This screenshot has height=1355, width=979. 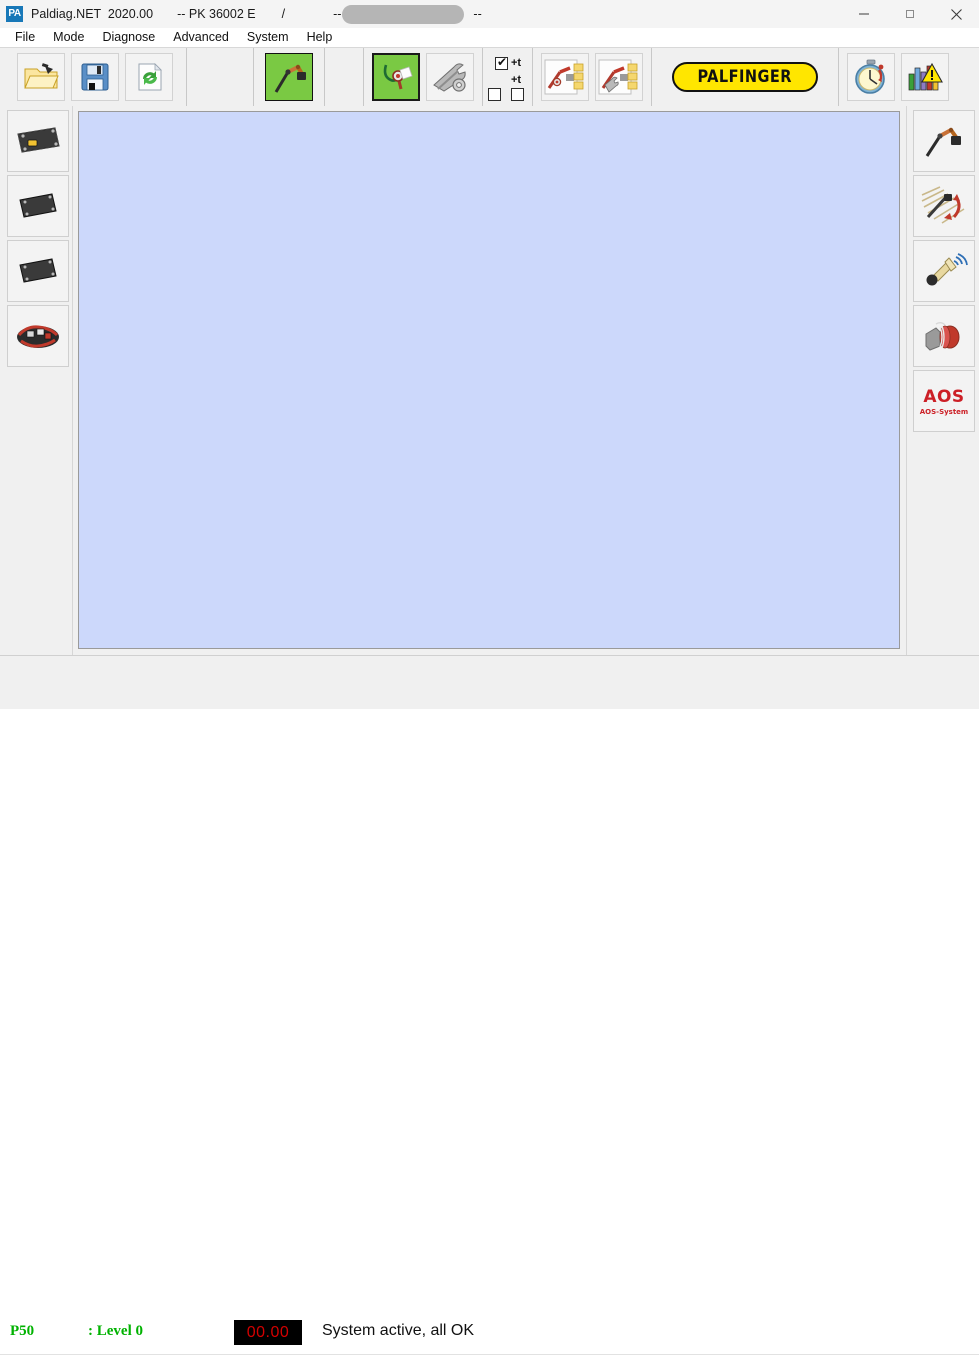 I want to click on status-level-label: : Level 0, so click(x=115, y=1331).